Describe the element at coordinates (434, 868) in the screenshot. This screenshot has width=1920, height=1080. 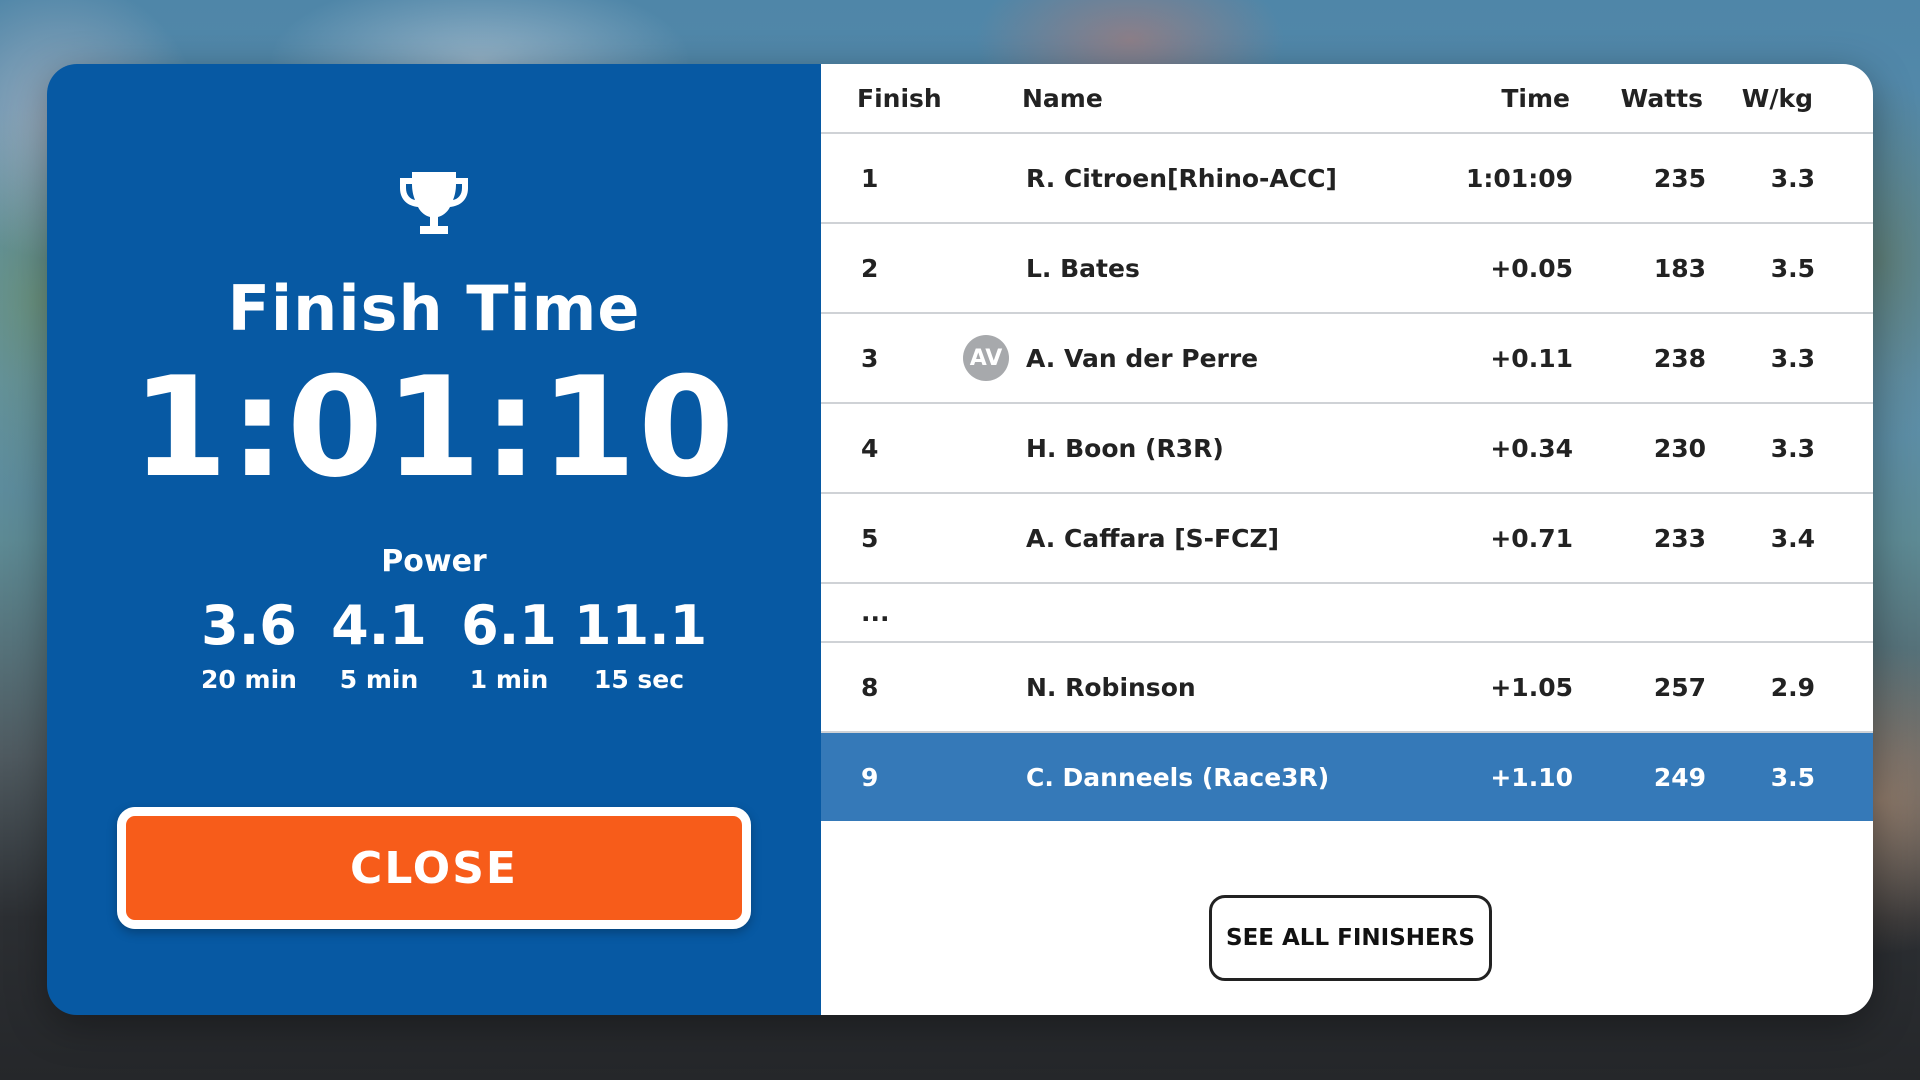
I see `close-button: CLOSE` at that location.